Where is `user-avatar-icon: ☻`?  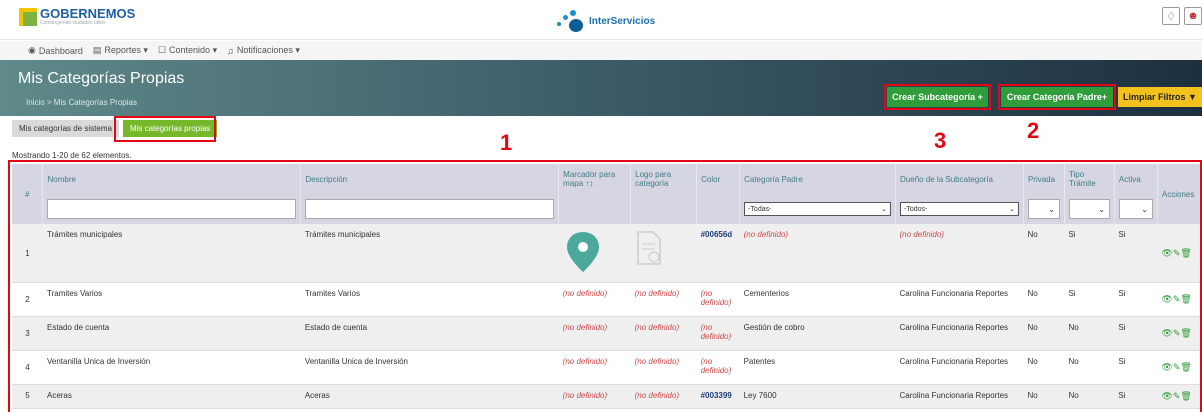
user-avatar-icon: ☻ is located at coordinates (1193, 16).